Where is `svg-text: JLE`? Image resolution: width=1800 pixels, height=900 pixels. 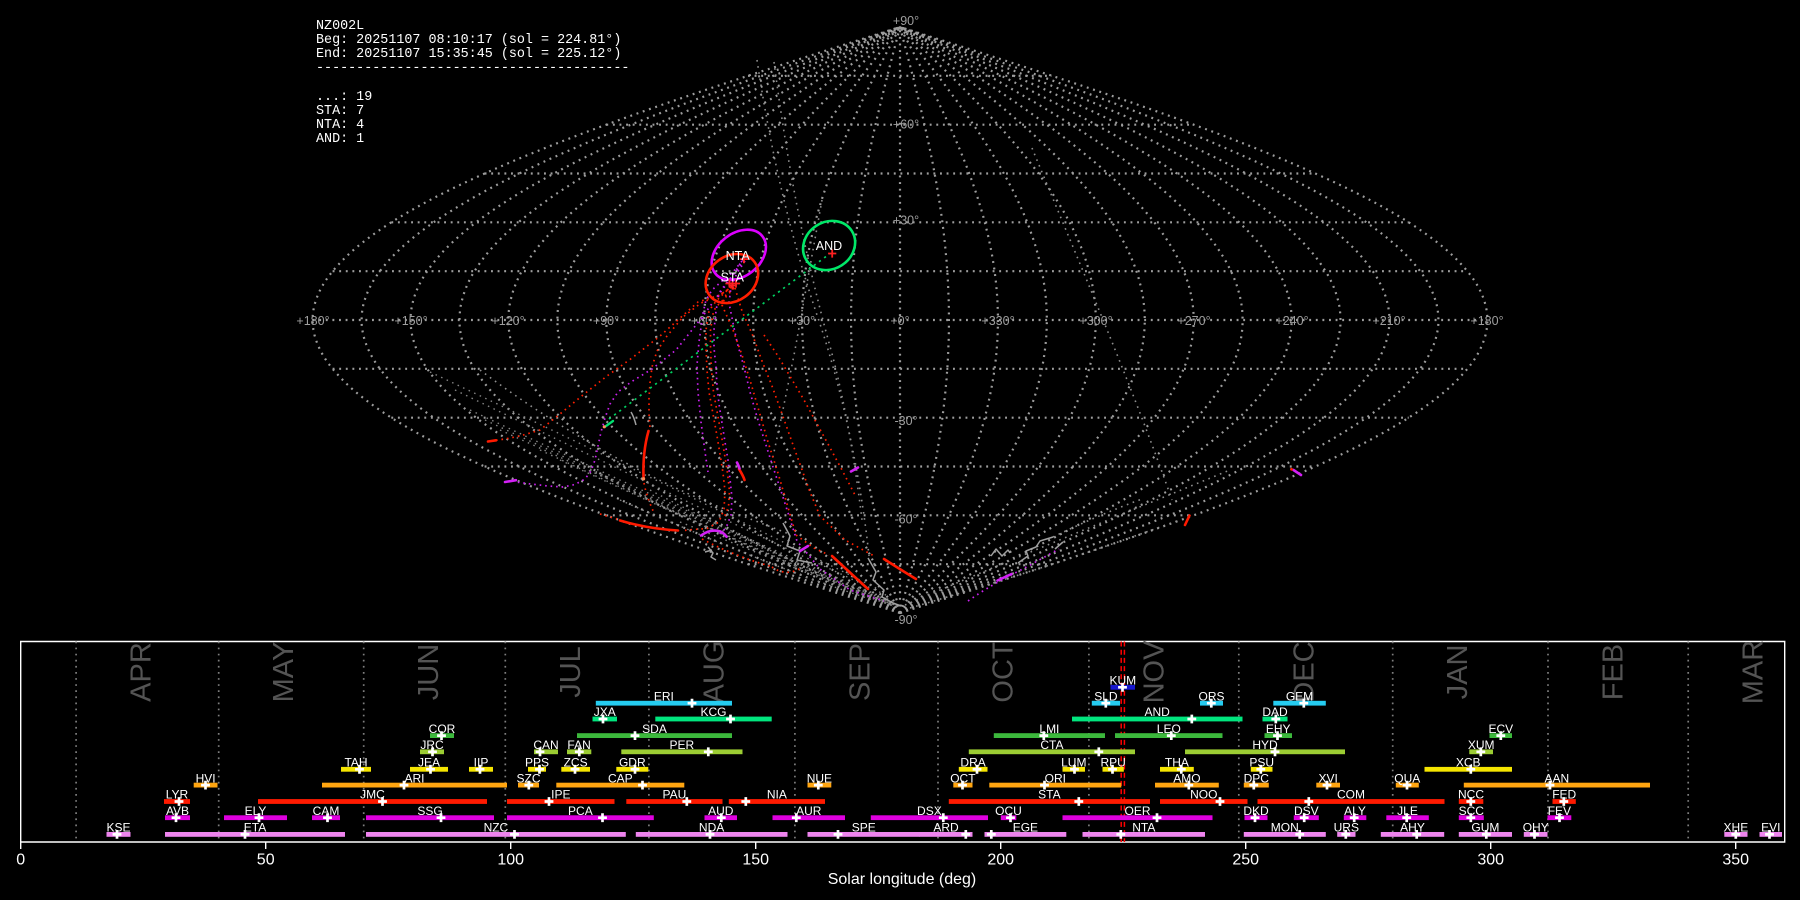
svg-text: JLE is located at coordinates (1407, 811).